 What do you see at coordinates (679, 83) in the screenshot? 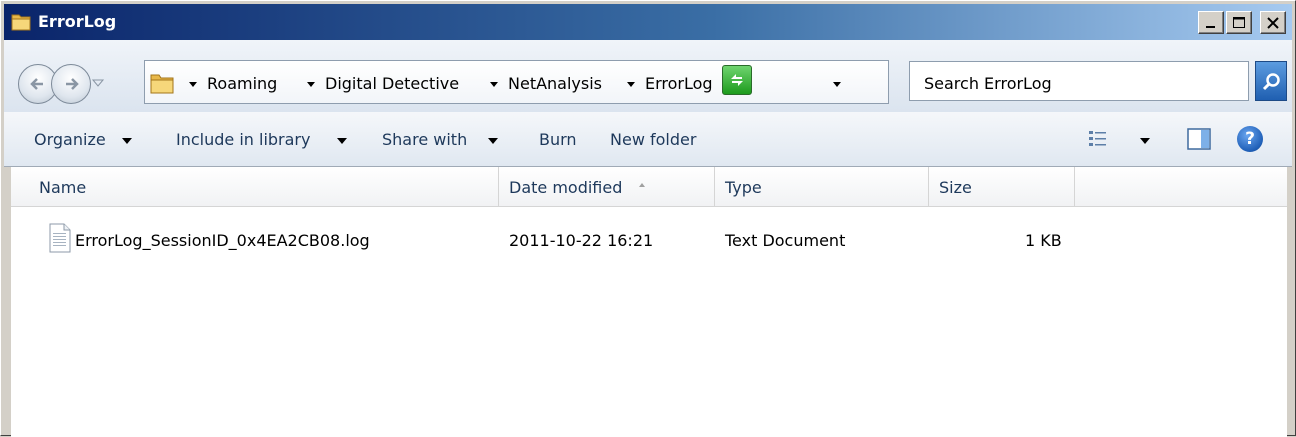
I see `breadcrumb-errorlog: ErrorLog` at bounding box center [679, 83].